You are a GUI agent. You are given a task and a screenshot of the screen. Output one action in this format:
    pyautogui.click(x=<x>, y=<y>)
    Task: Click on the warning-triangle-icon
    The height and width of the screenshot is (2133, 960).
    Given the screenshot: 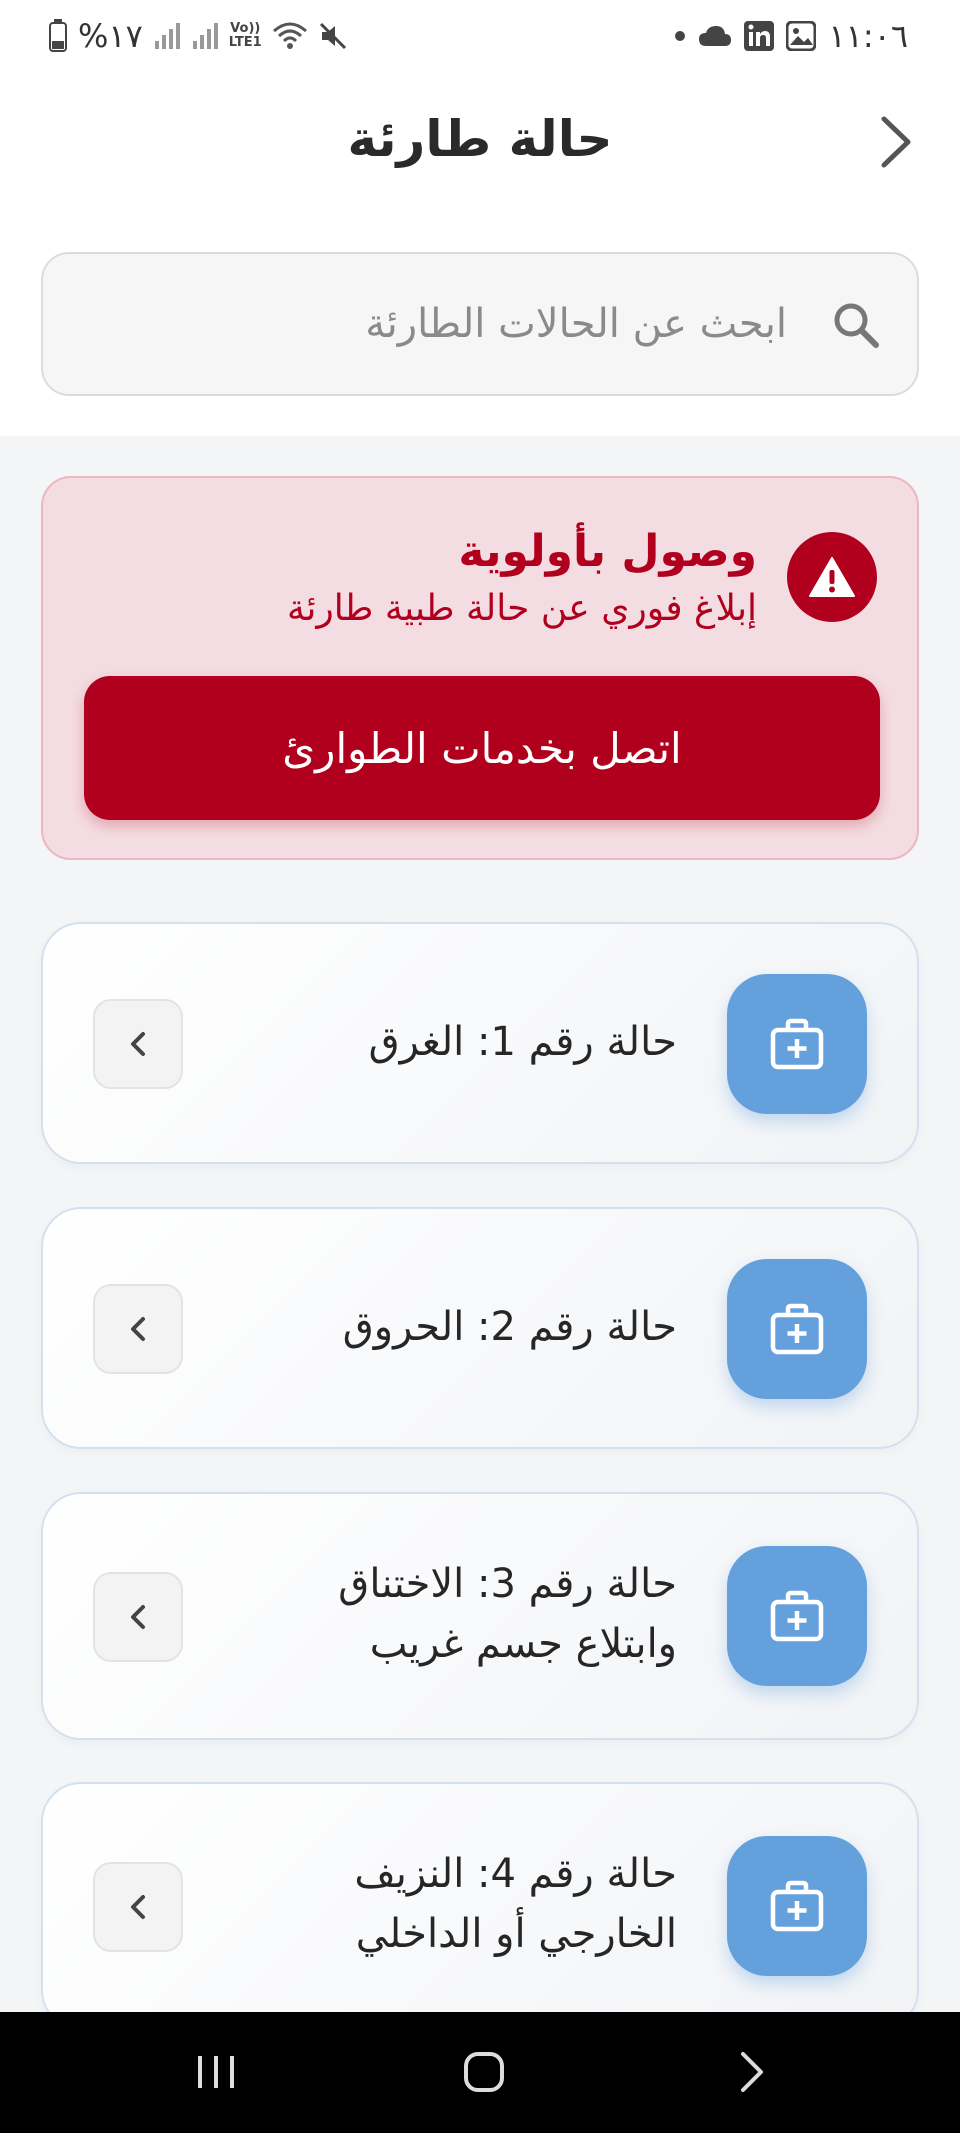 What is the action you would take?
    pyautogui.click(x=832, y=577)
    